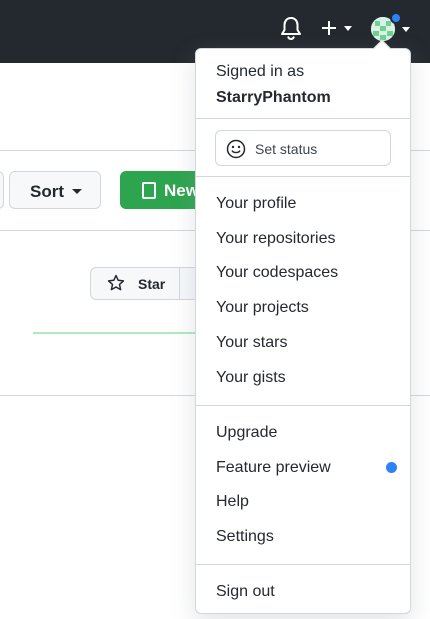 Image resolution: width=430 pixels, height=619 pixels. Describe the element at coordinates (291, 28) in the screenshot. I see `bell-icon` at that location.